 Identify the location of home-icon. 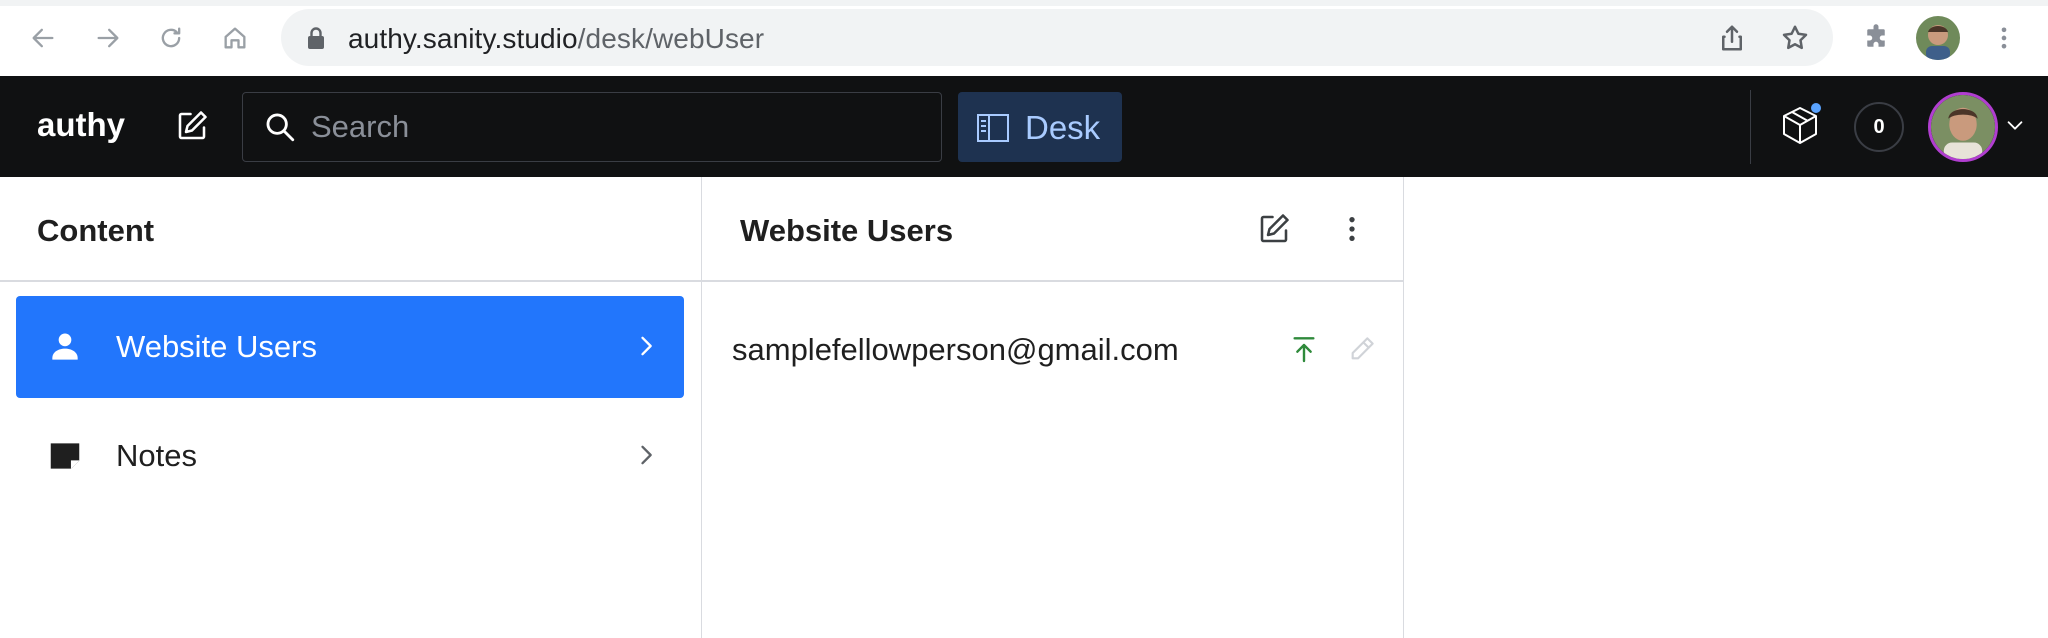
(235, 38).